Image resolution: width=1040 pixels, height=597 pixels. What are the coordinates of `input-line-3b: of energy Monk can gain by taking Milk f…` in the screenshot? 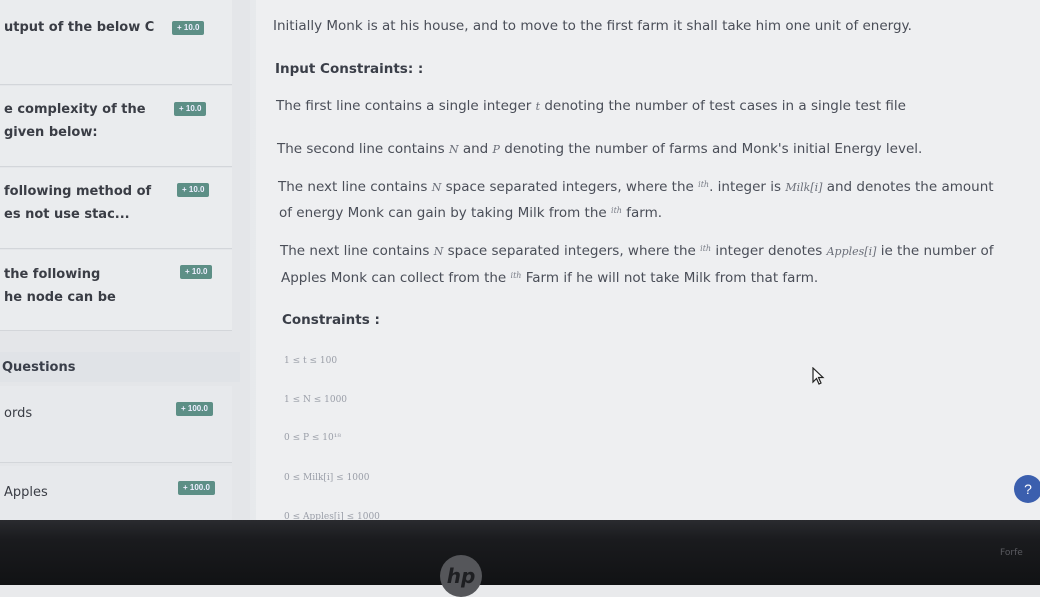 It's located at (470, 213).